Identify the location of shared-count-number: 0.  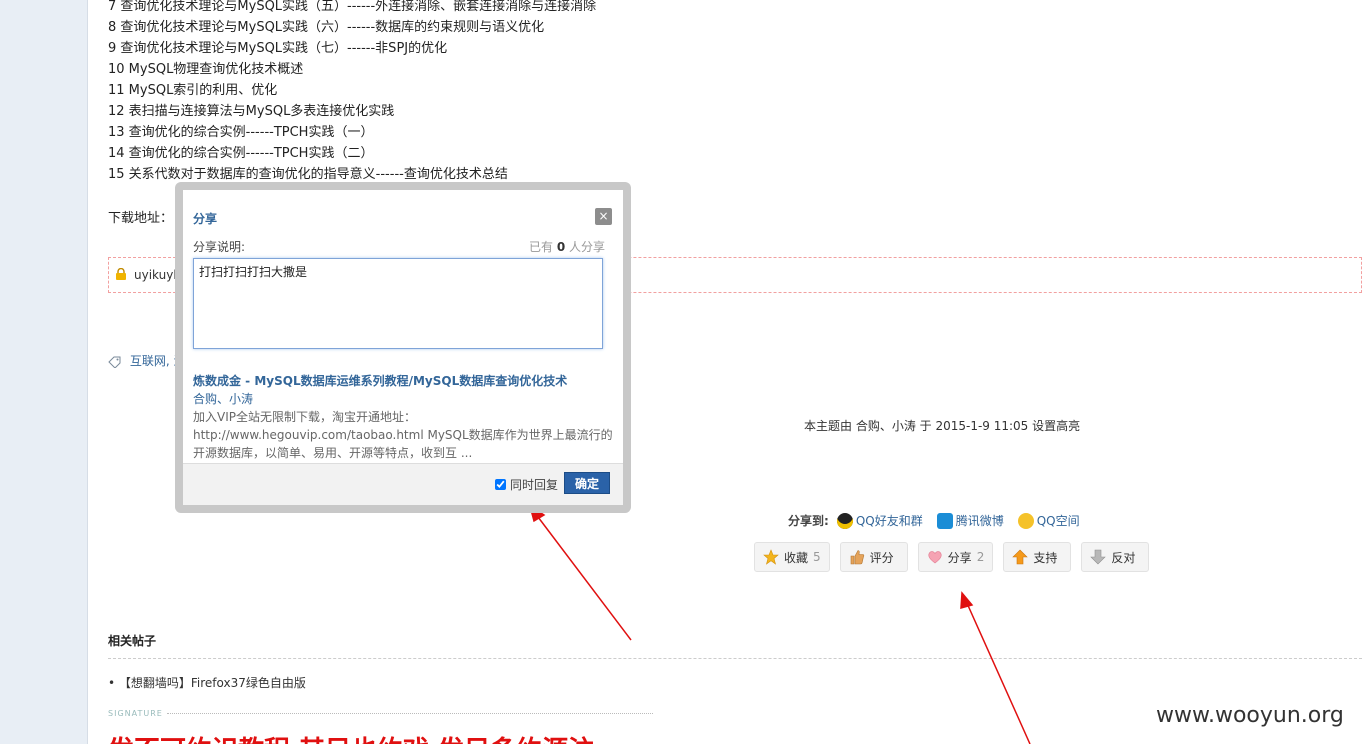
(561, 247).